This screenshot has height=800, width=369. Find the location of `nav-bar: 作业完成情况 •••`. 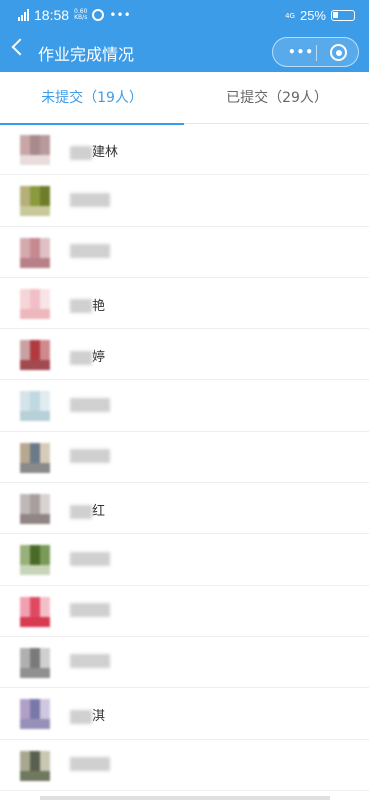

nav-bar: 作业完成情况 ••• is located at coordinates (184, 51).